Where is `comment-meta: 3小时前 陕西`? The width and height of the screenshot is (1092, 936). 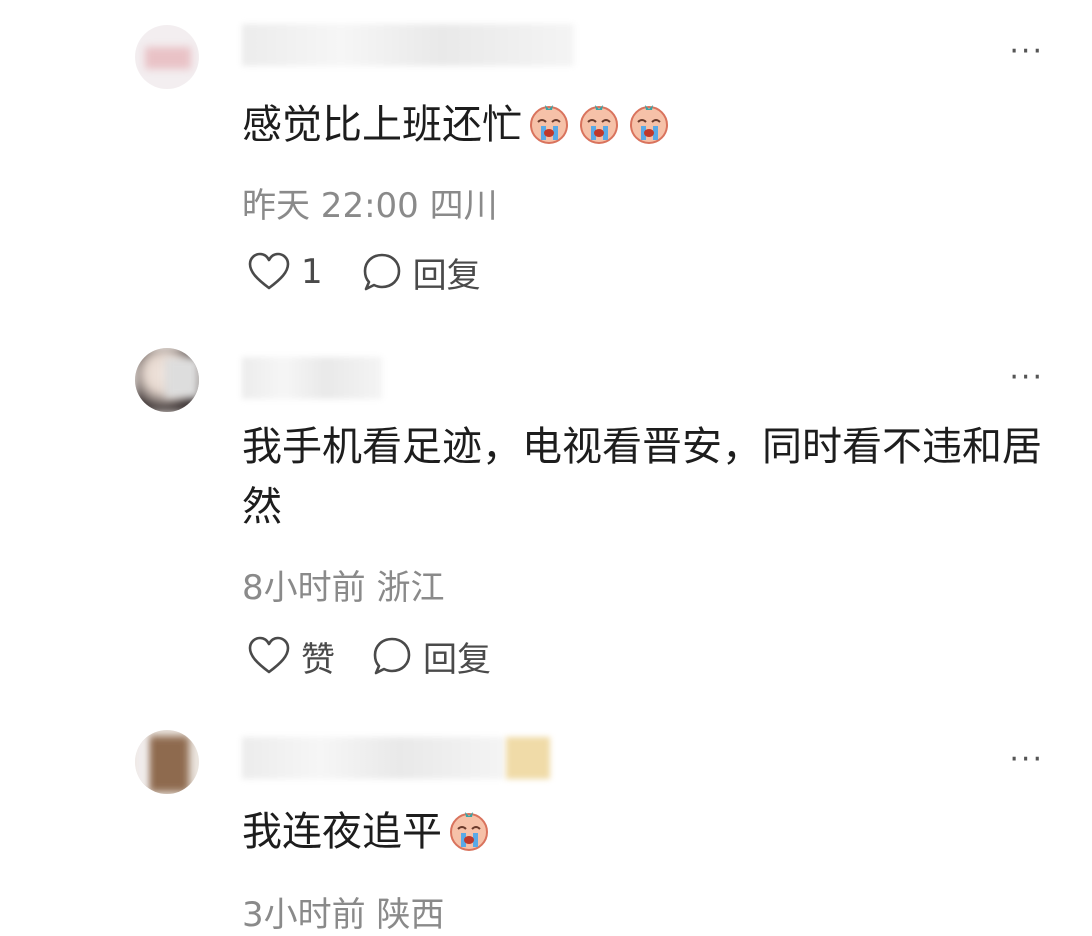 comment-meta: 3小时前 陕西 is located at coordinates (343, 915).